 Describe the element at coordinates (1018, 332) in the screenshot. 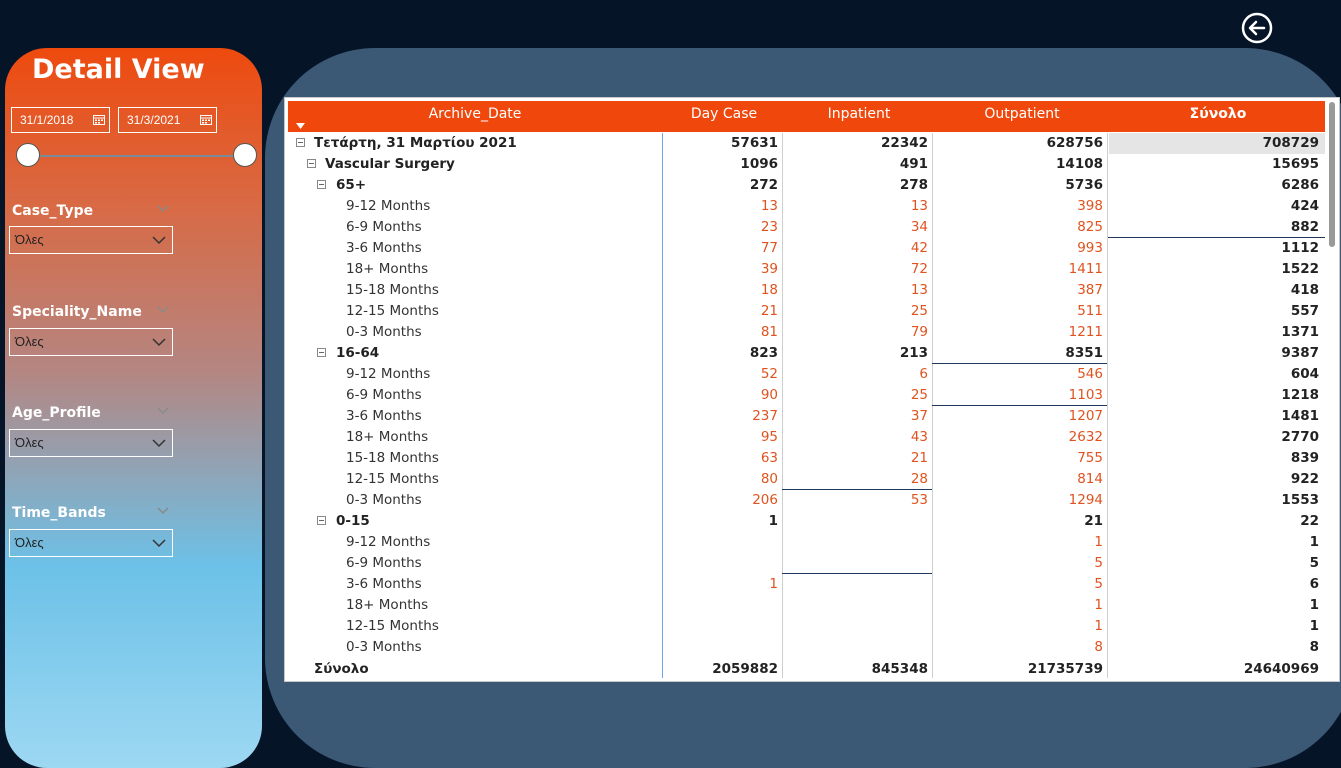

I see `cell-value: 1211` at that location.